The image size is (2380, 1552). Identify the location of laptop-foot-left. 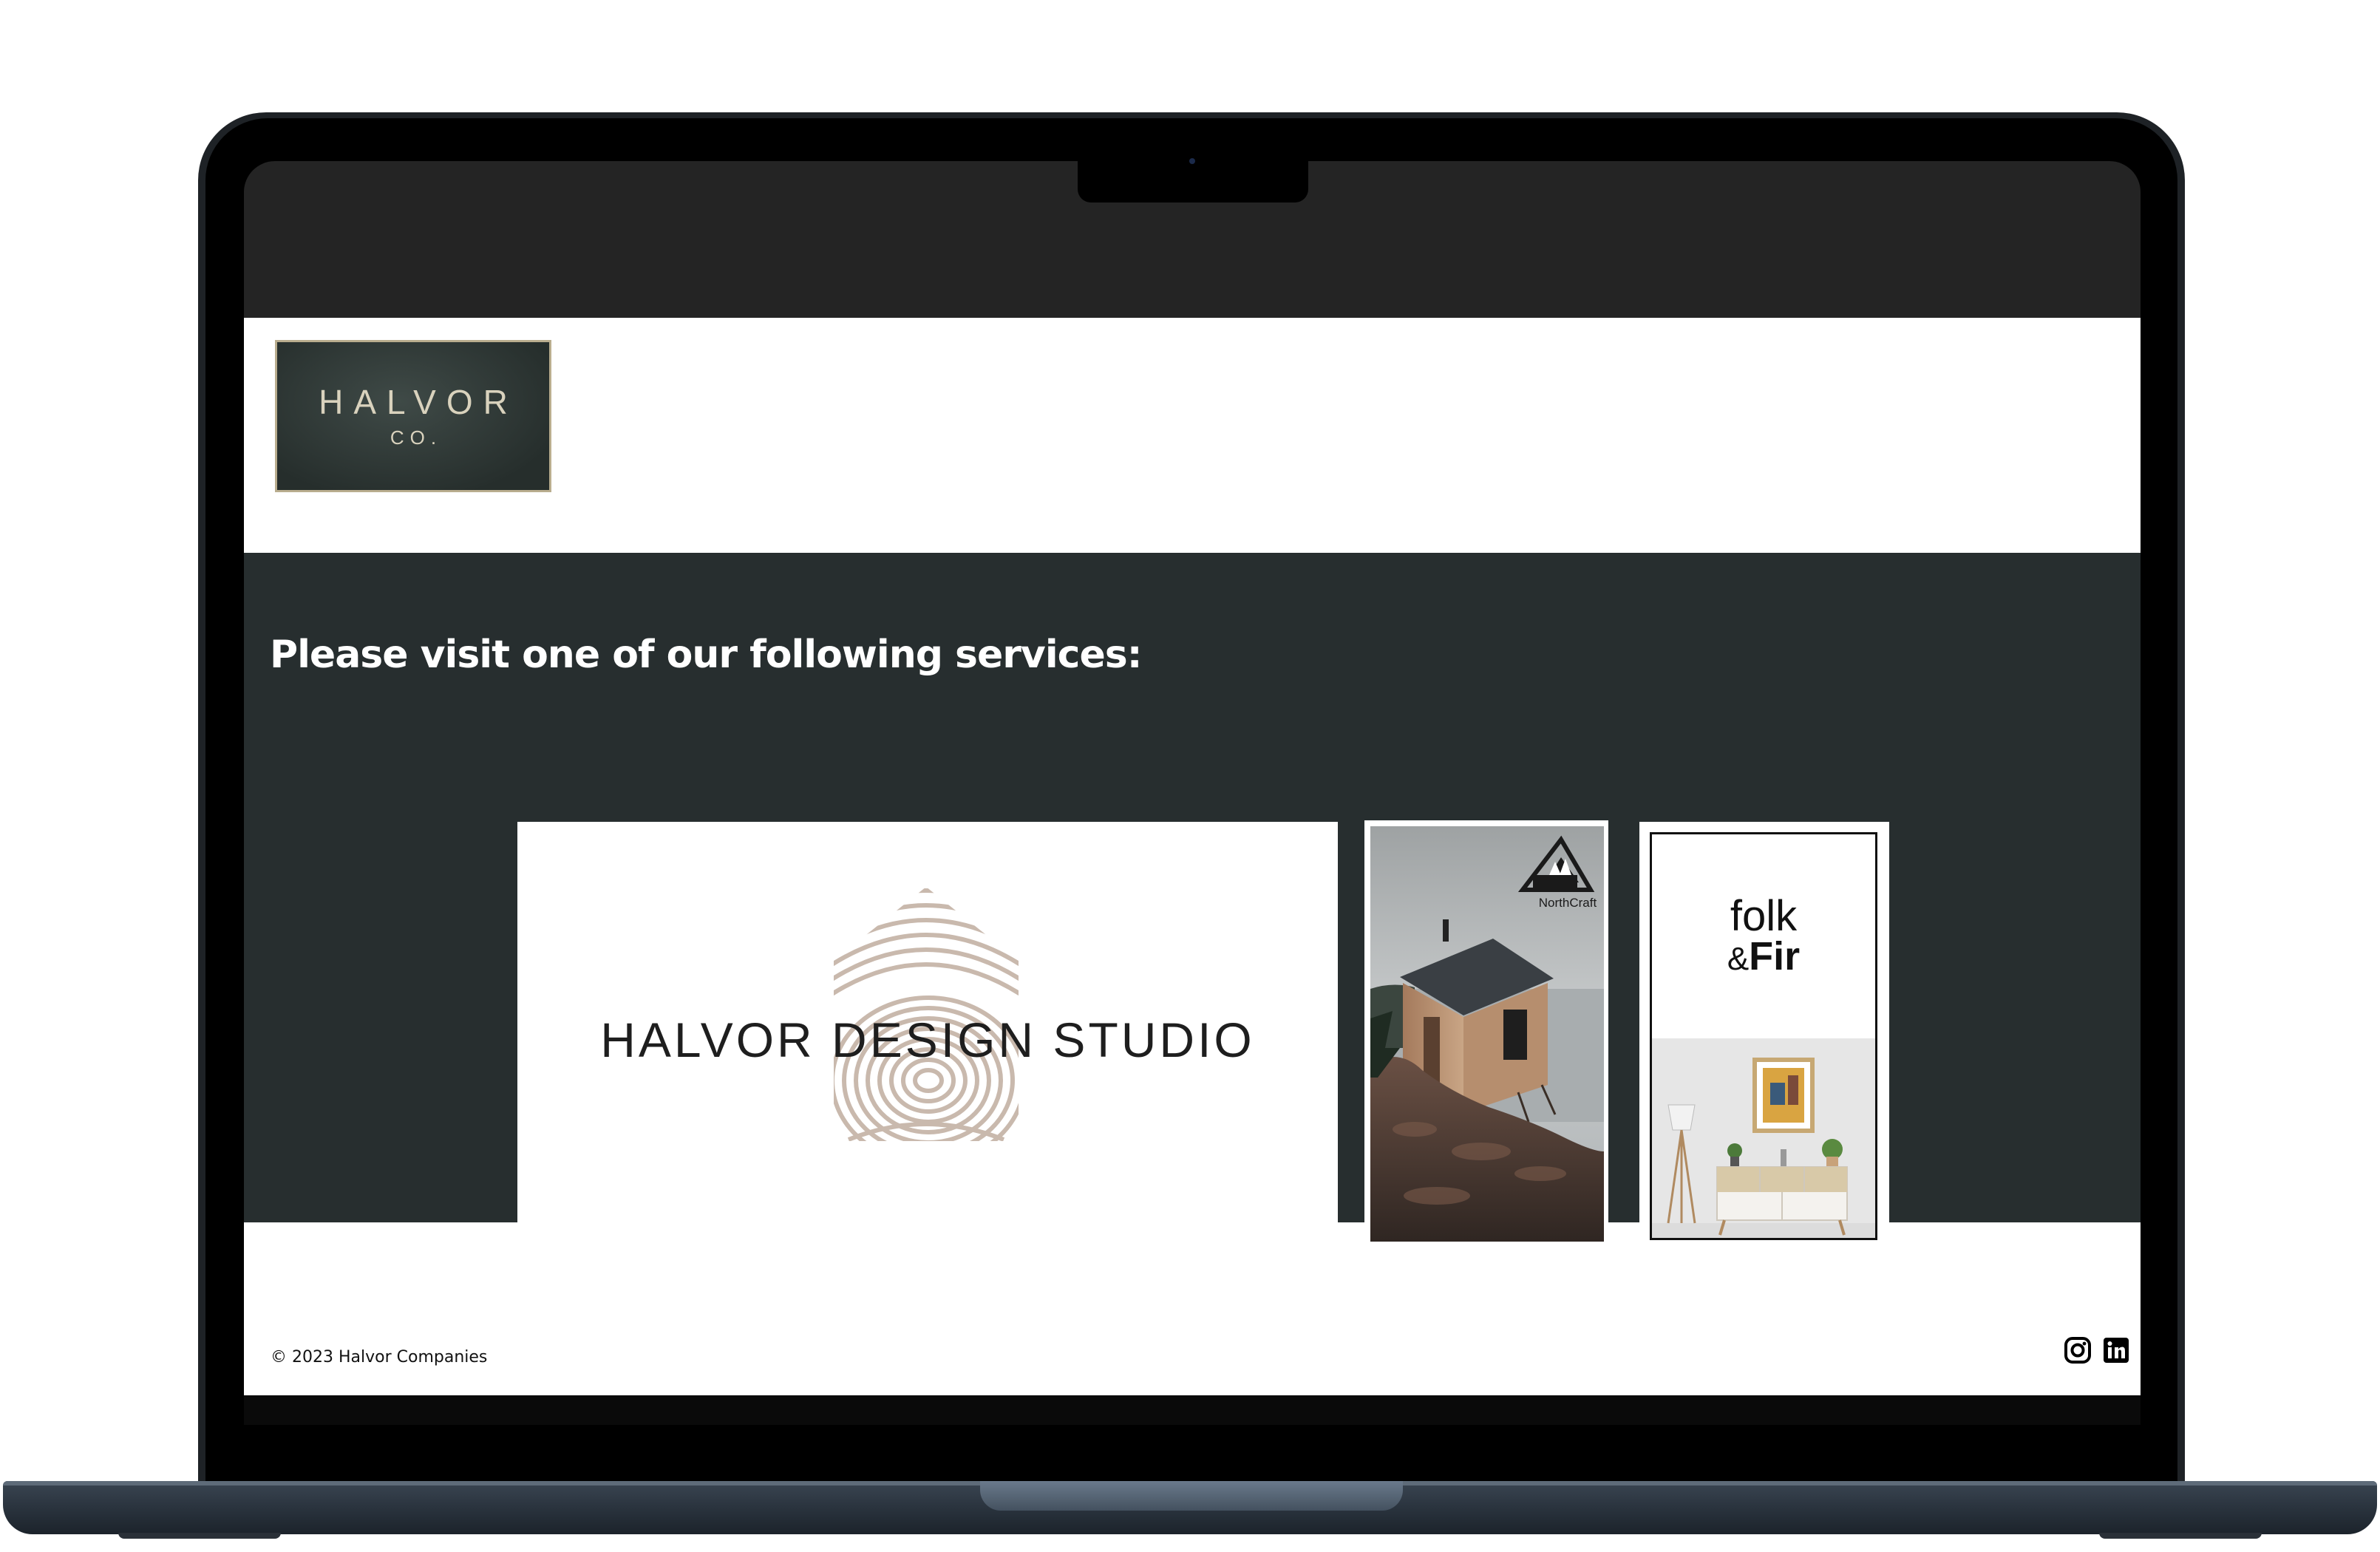
(199, 1536).